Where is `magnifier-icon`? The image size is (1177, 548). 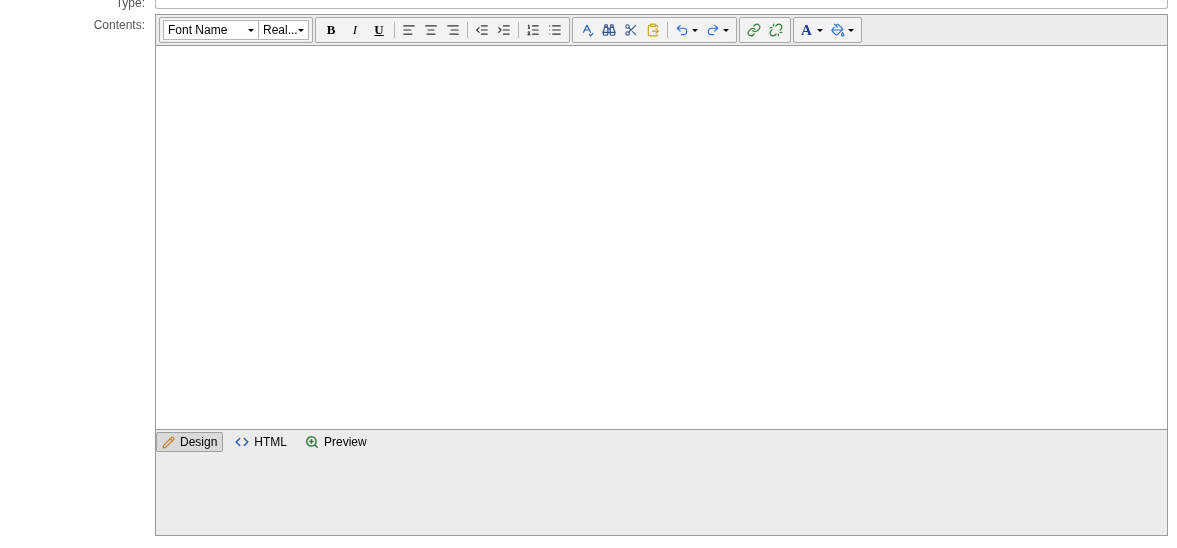 magnifier-icon is located at coordinates (312, 442).